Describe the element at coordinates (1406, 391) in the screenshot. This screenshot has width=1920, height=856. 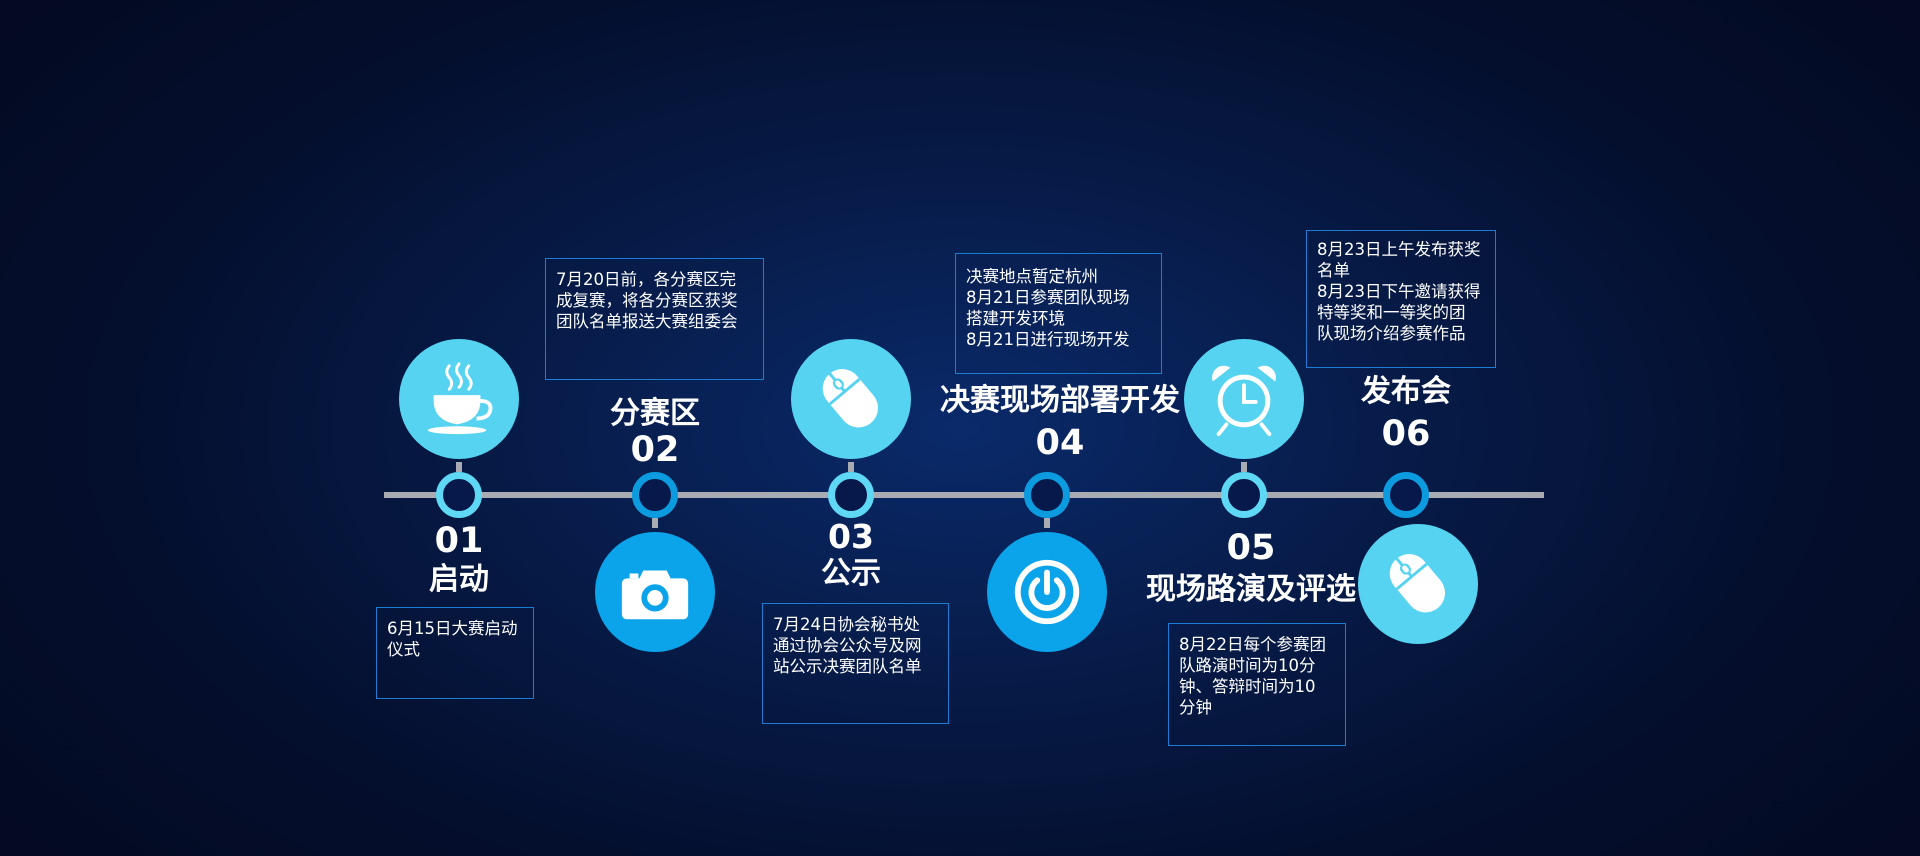
I see `step-06-title: 发布会` at that location.